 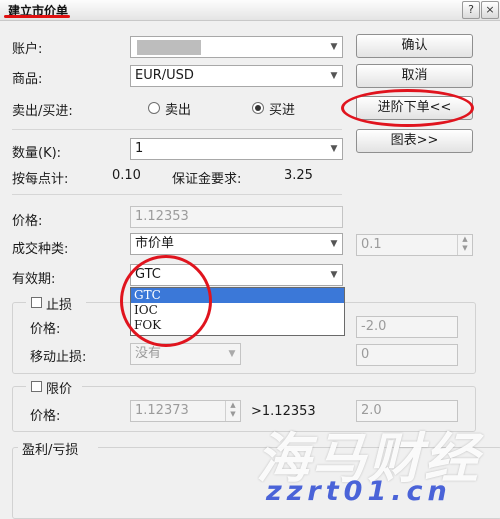 What do you see at coordinates (236, 244) in the screenshot?
I see `order-type-select: 市价单 ▼` at bounding box center [236, 244].